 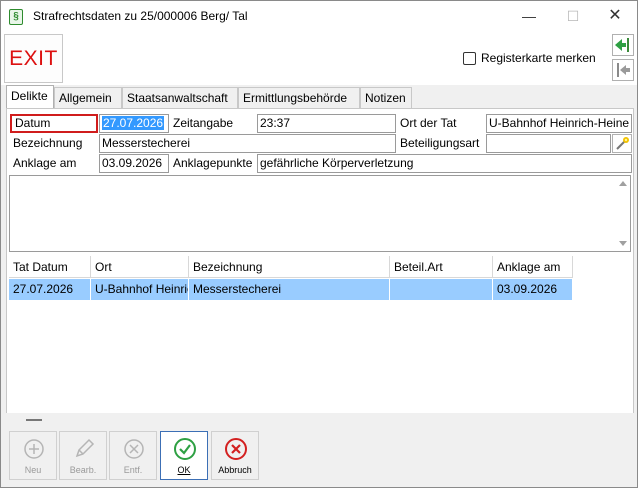 I want to click on x-circle-red-icon, so click(x=236, y=449).